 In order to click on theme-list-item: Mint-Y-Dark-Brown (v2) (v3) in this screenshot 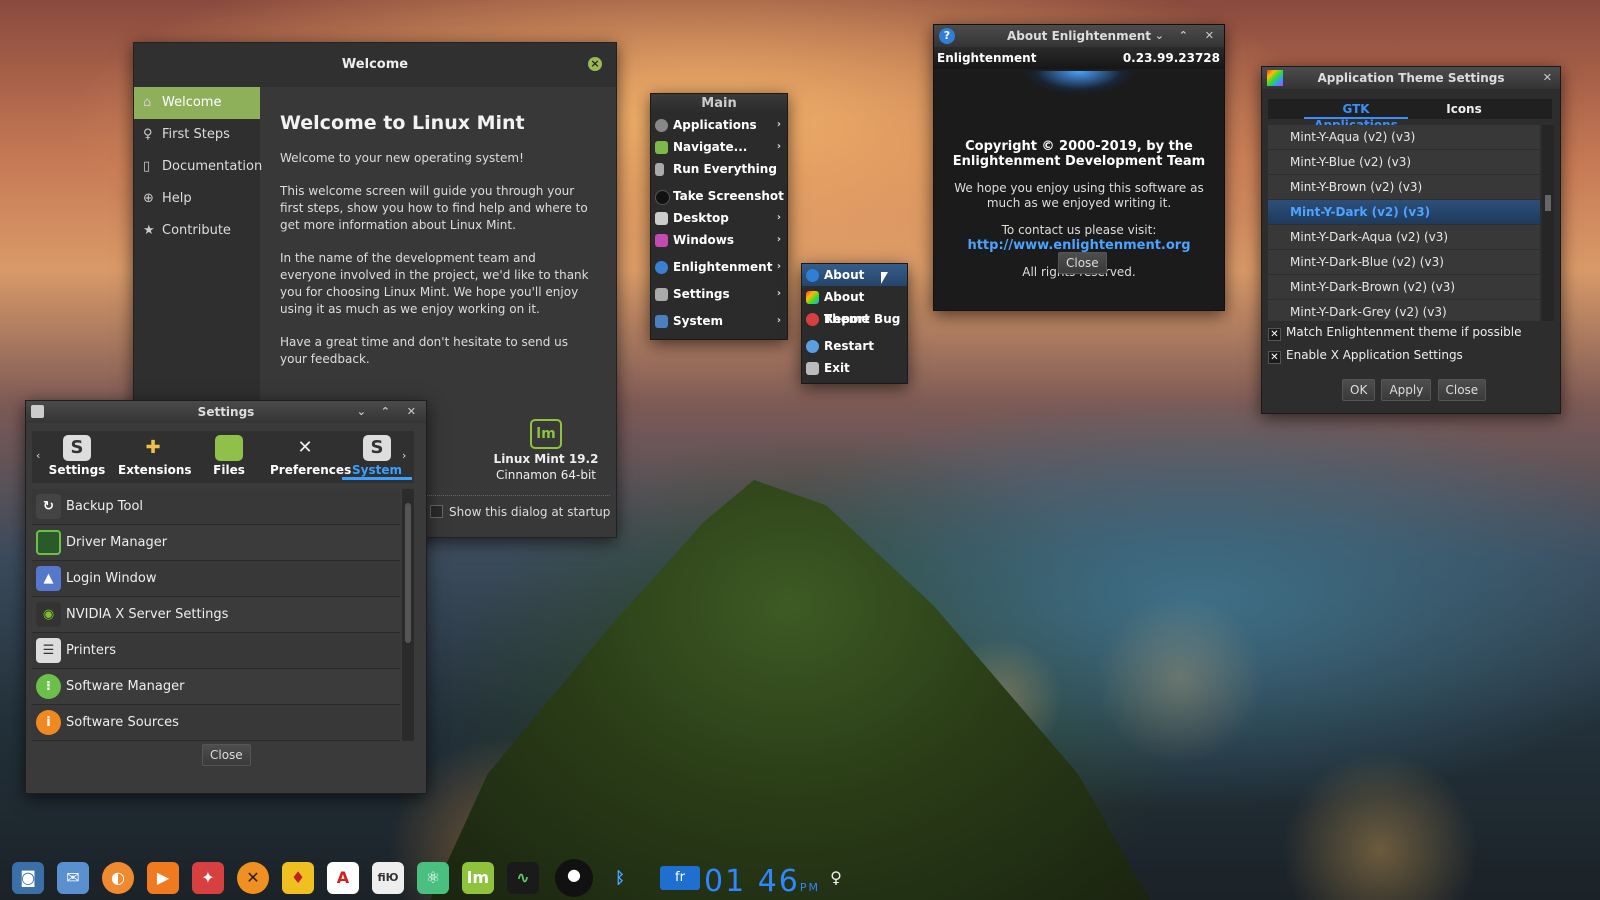, I will do `click(1404, 287)`.